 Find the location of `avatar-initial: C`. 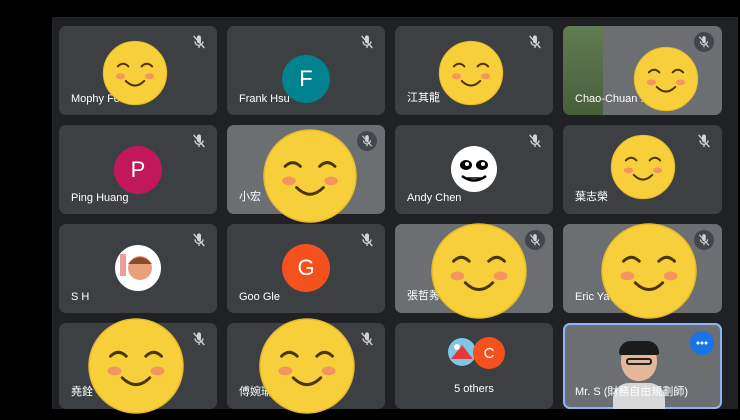

avatar-initial: C is located at coordinates (489, 353).